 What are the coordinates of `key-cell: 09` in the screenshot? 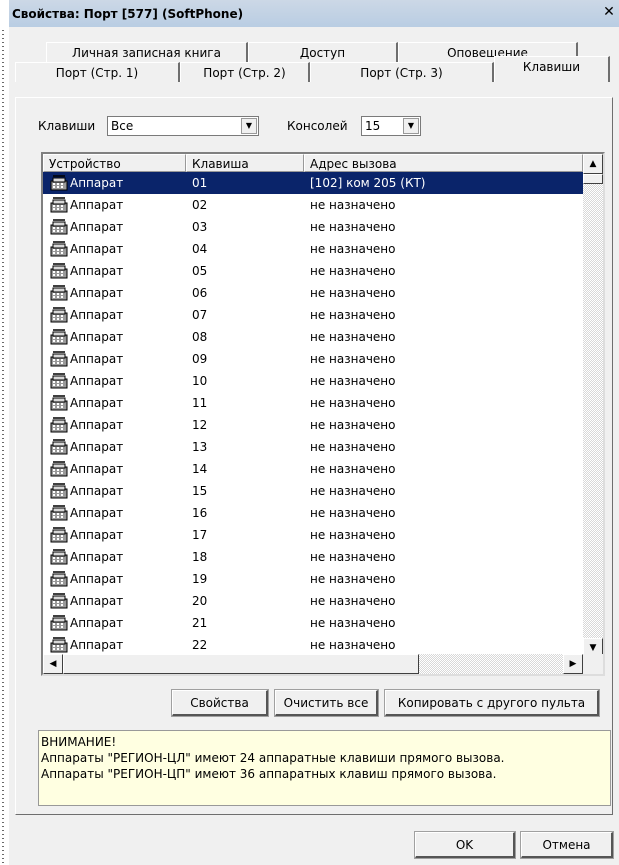 It's located at (200, 359).